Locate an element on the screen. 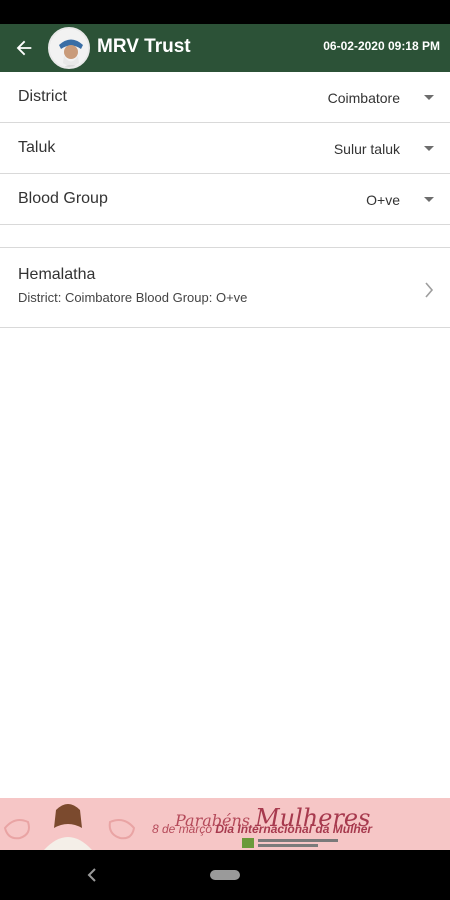  chevron-right-icon is located at coordinates (429, 290).